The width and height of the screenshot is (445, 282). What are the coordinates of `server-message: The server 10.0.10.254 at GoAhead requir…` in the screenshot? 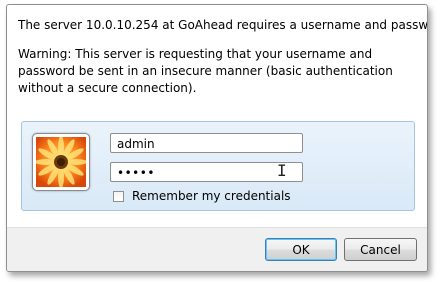 It's located at (223, 25).